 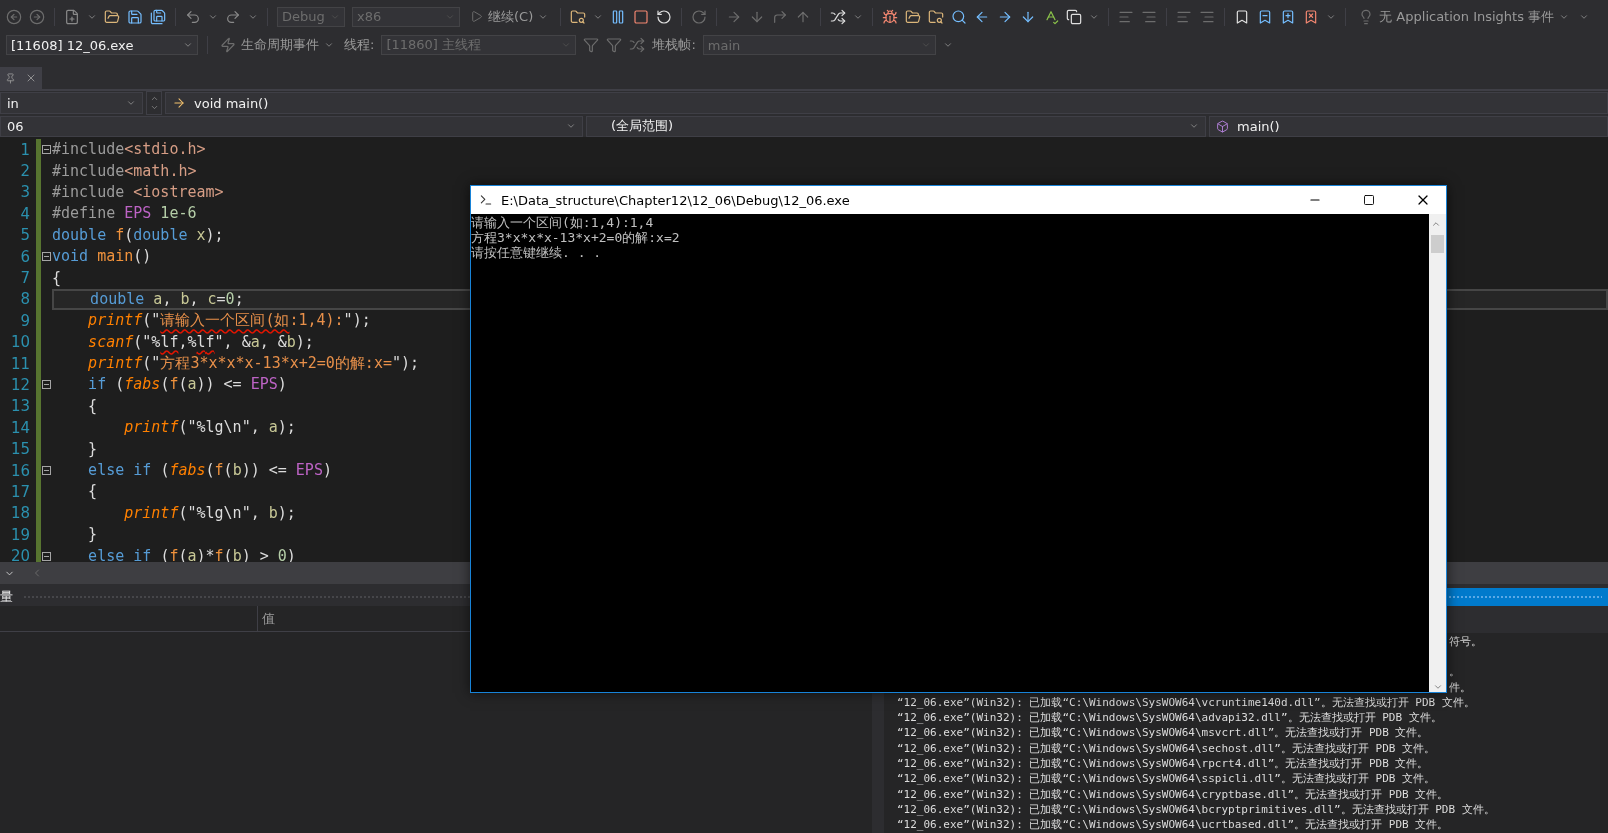 What do you see at coordinates (166, 299) in the screenshot?
I see `code-line: double a, b, c=0;` at bounding box center [166, 299].